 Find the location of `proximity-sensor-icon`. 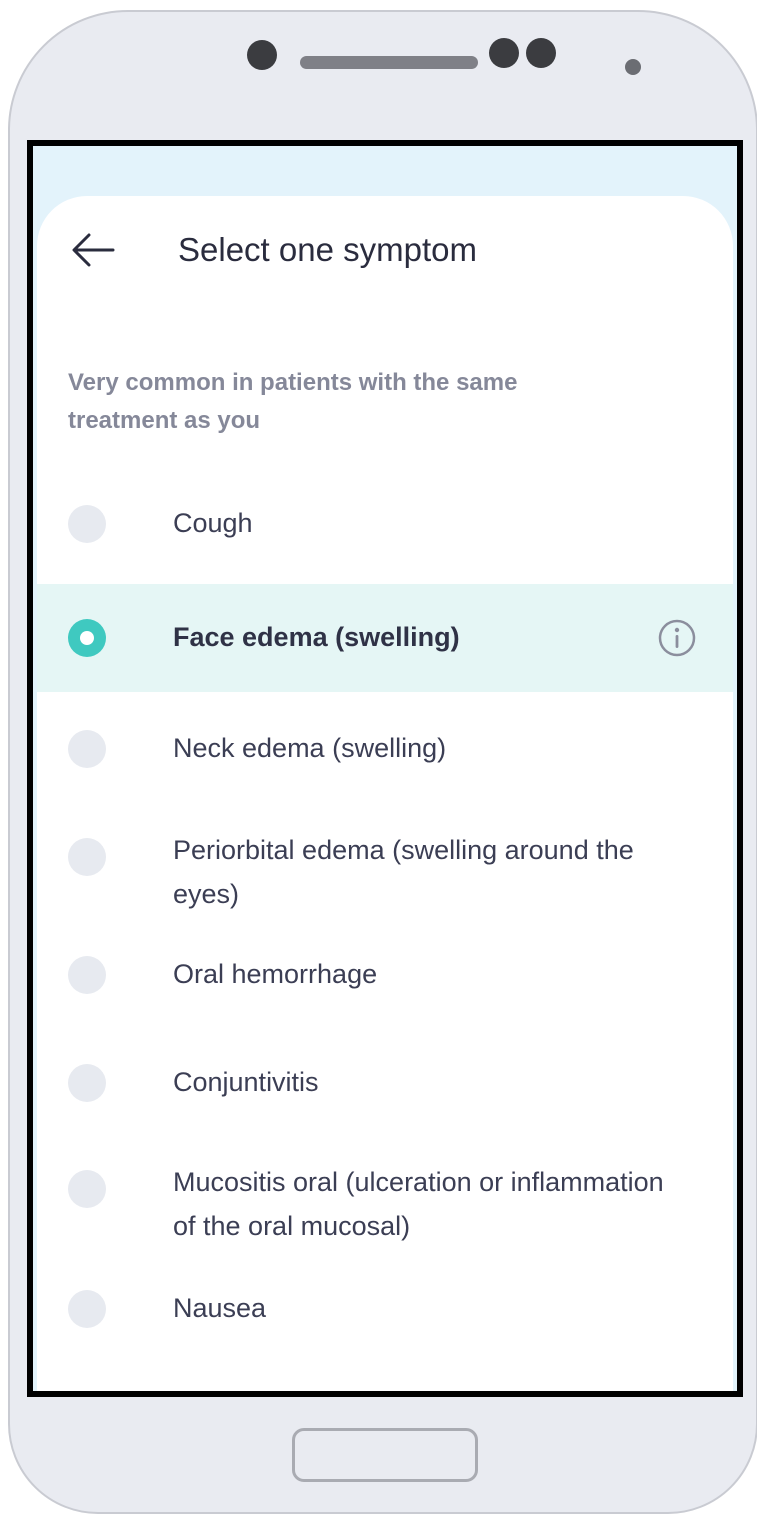

proximity-sensor-icon is located at coordinates (633, 67).